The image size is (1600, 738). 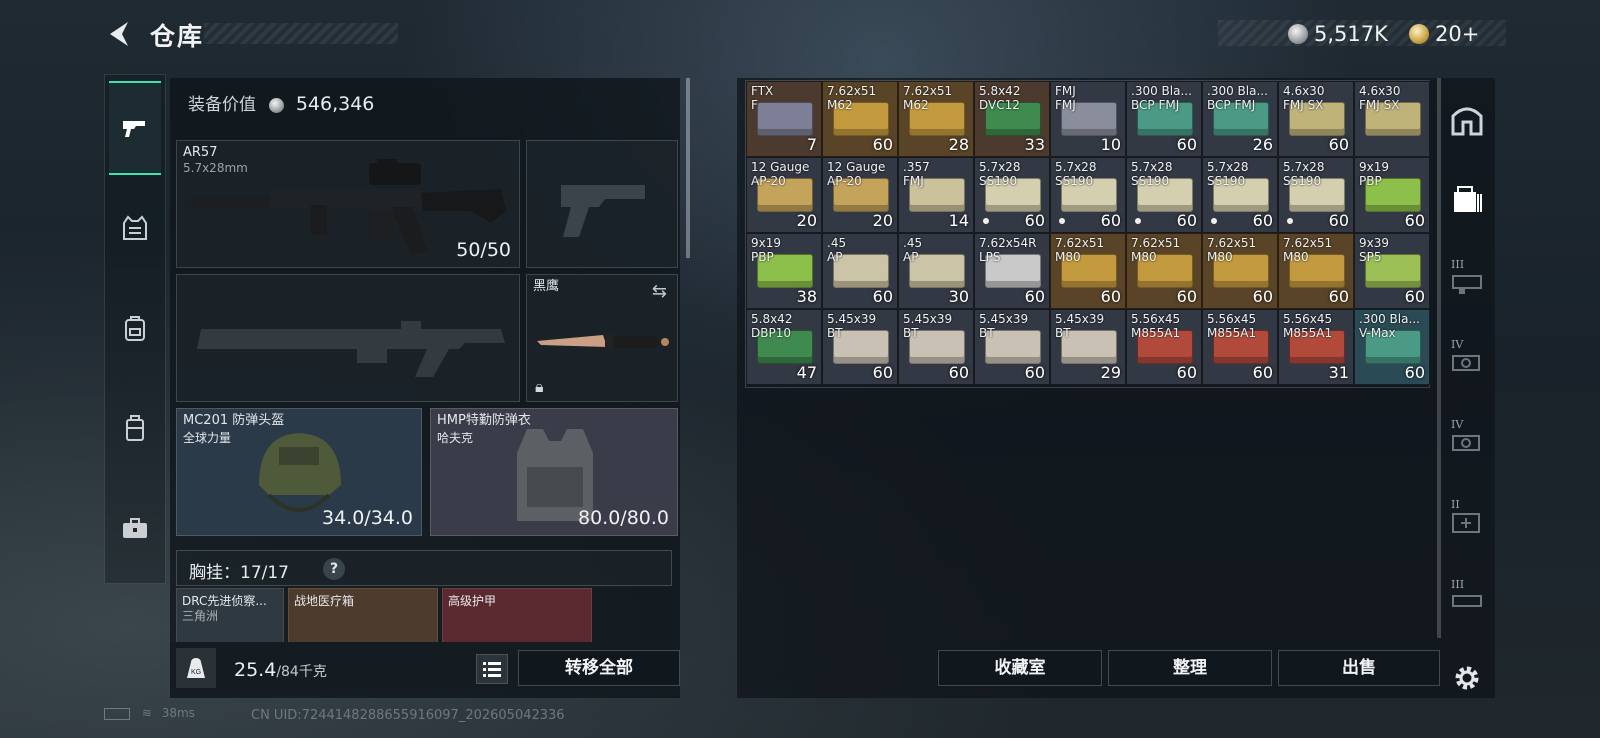 I want to click on list-view-button, so click(x=492, y=669).